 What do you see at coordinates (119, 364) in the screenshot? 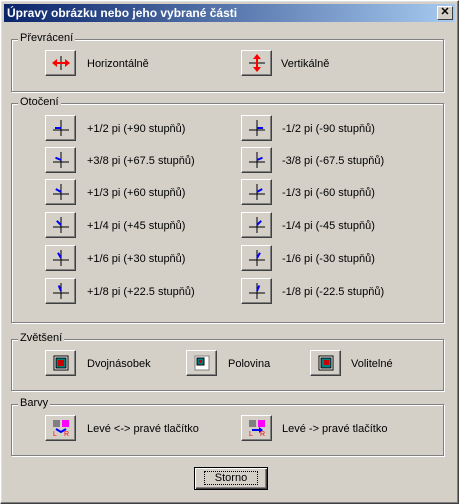
I see `zoom-double-label: Dvojnásobek` at bounding box center [119, 364].